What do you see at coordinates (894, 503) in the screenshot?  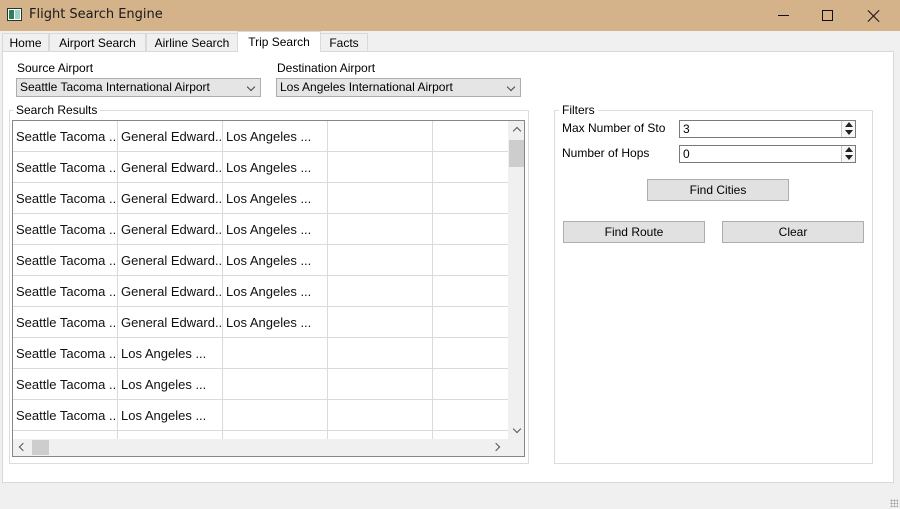 I see `resize-grip-icon` at bounding box center [894, 503].